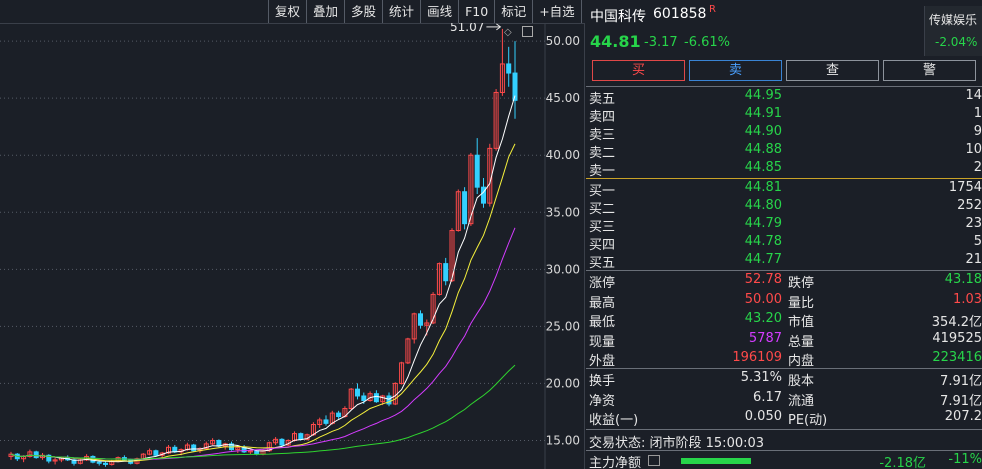 The width and height of the screenshot is (982, 469). I want to click on main-flow-pct: -11%, so click(965, 459).